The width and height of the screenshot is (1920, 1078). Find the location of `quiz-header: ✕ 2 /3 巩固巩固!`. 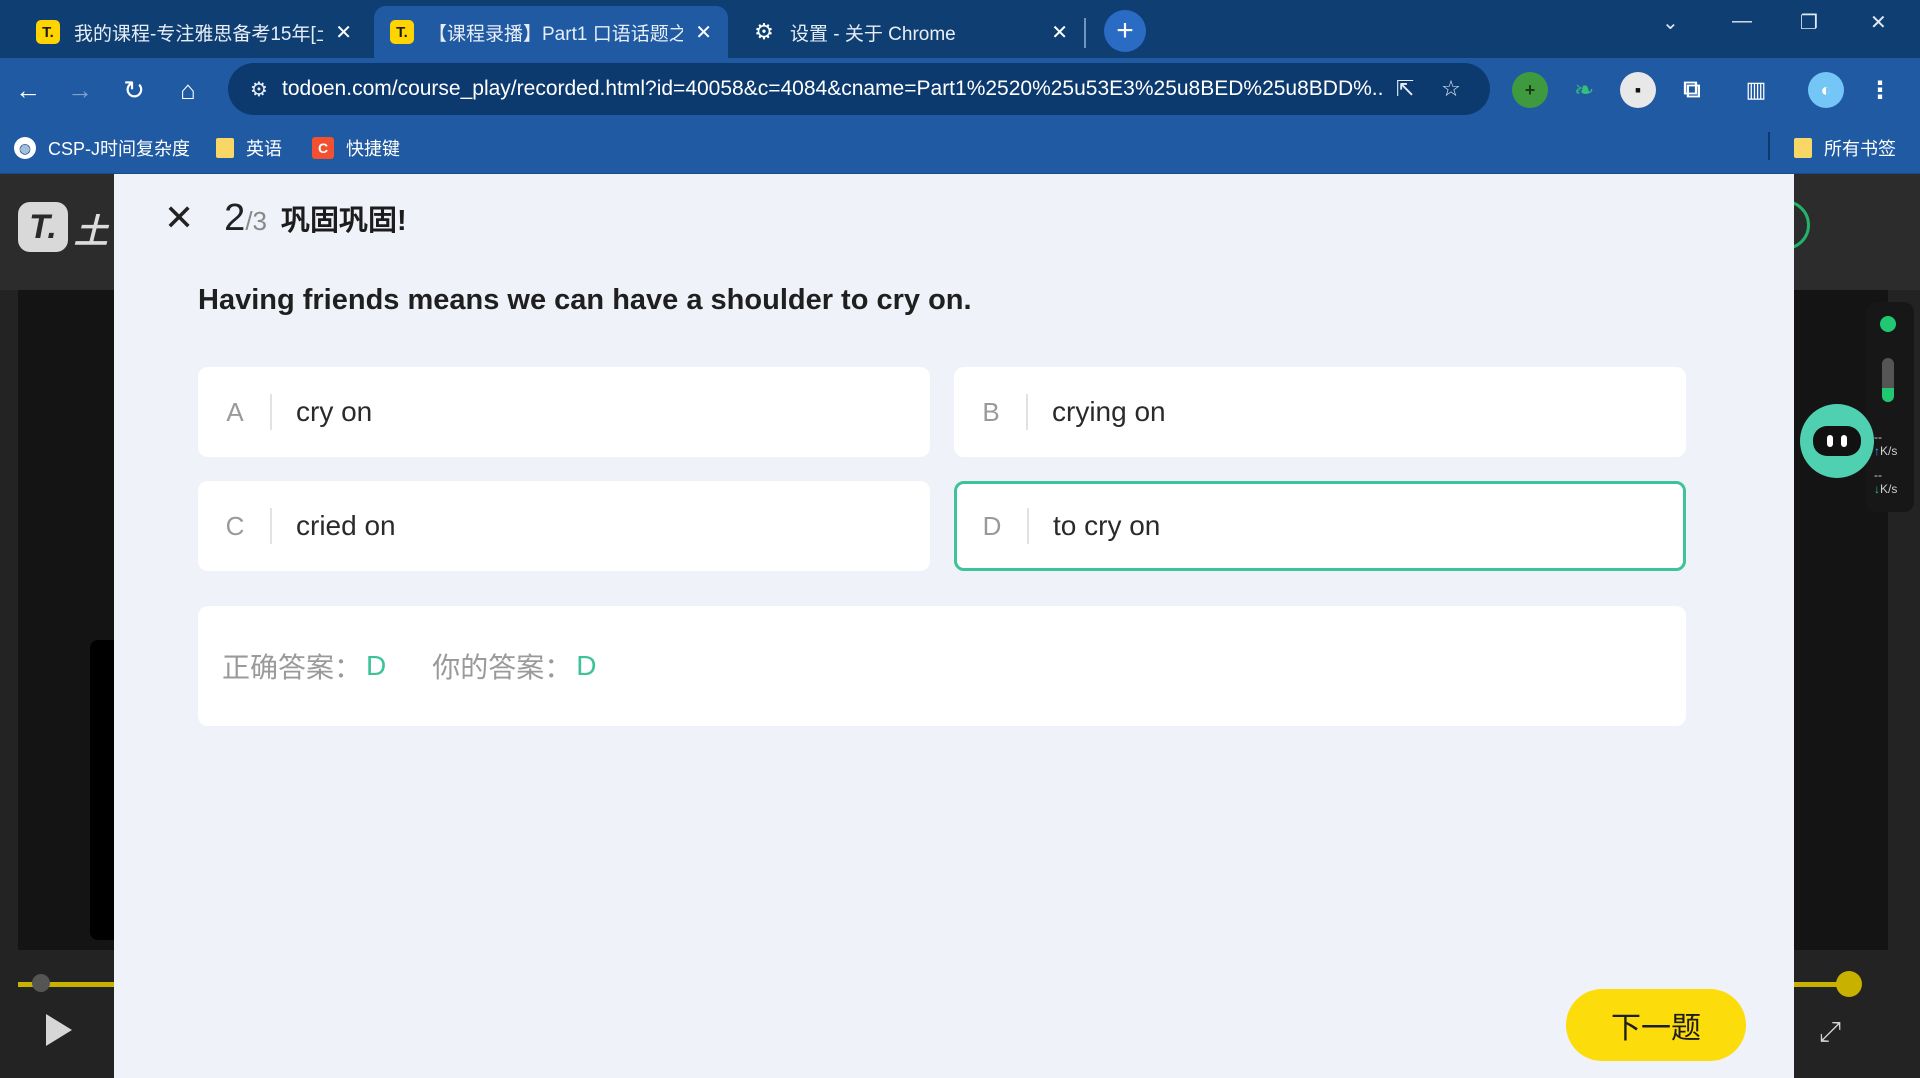

quiz-header: ✕ 2 /3 巩固巩固! is located at coordinates (285, 218).